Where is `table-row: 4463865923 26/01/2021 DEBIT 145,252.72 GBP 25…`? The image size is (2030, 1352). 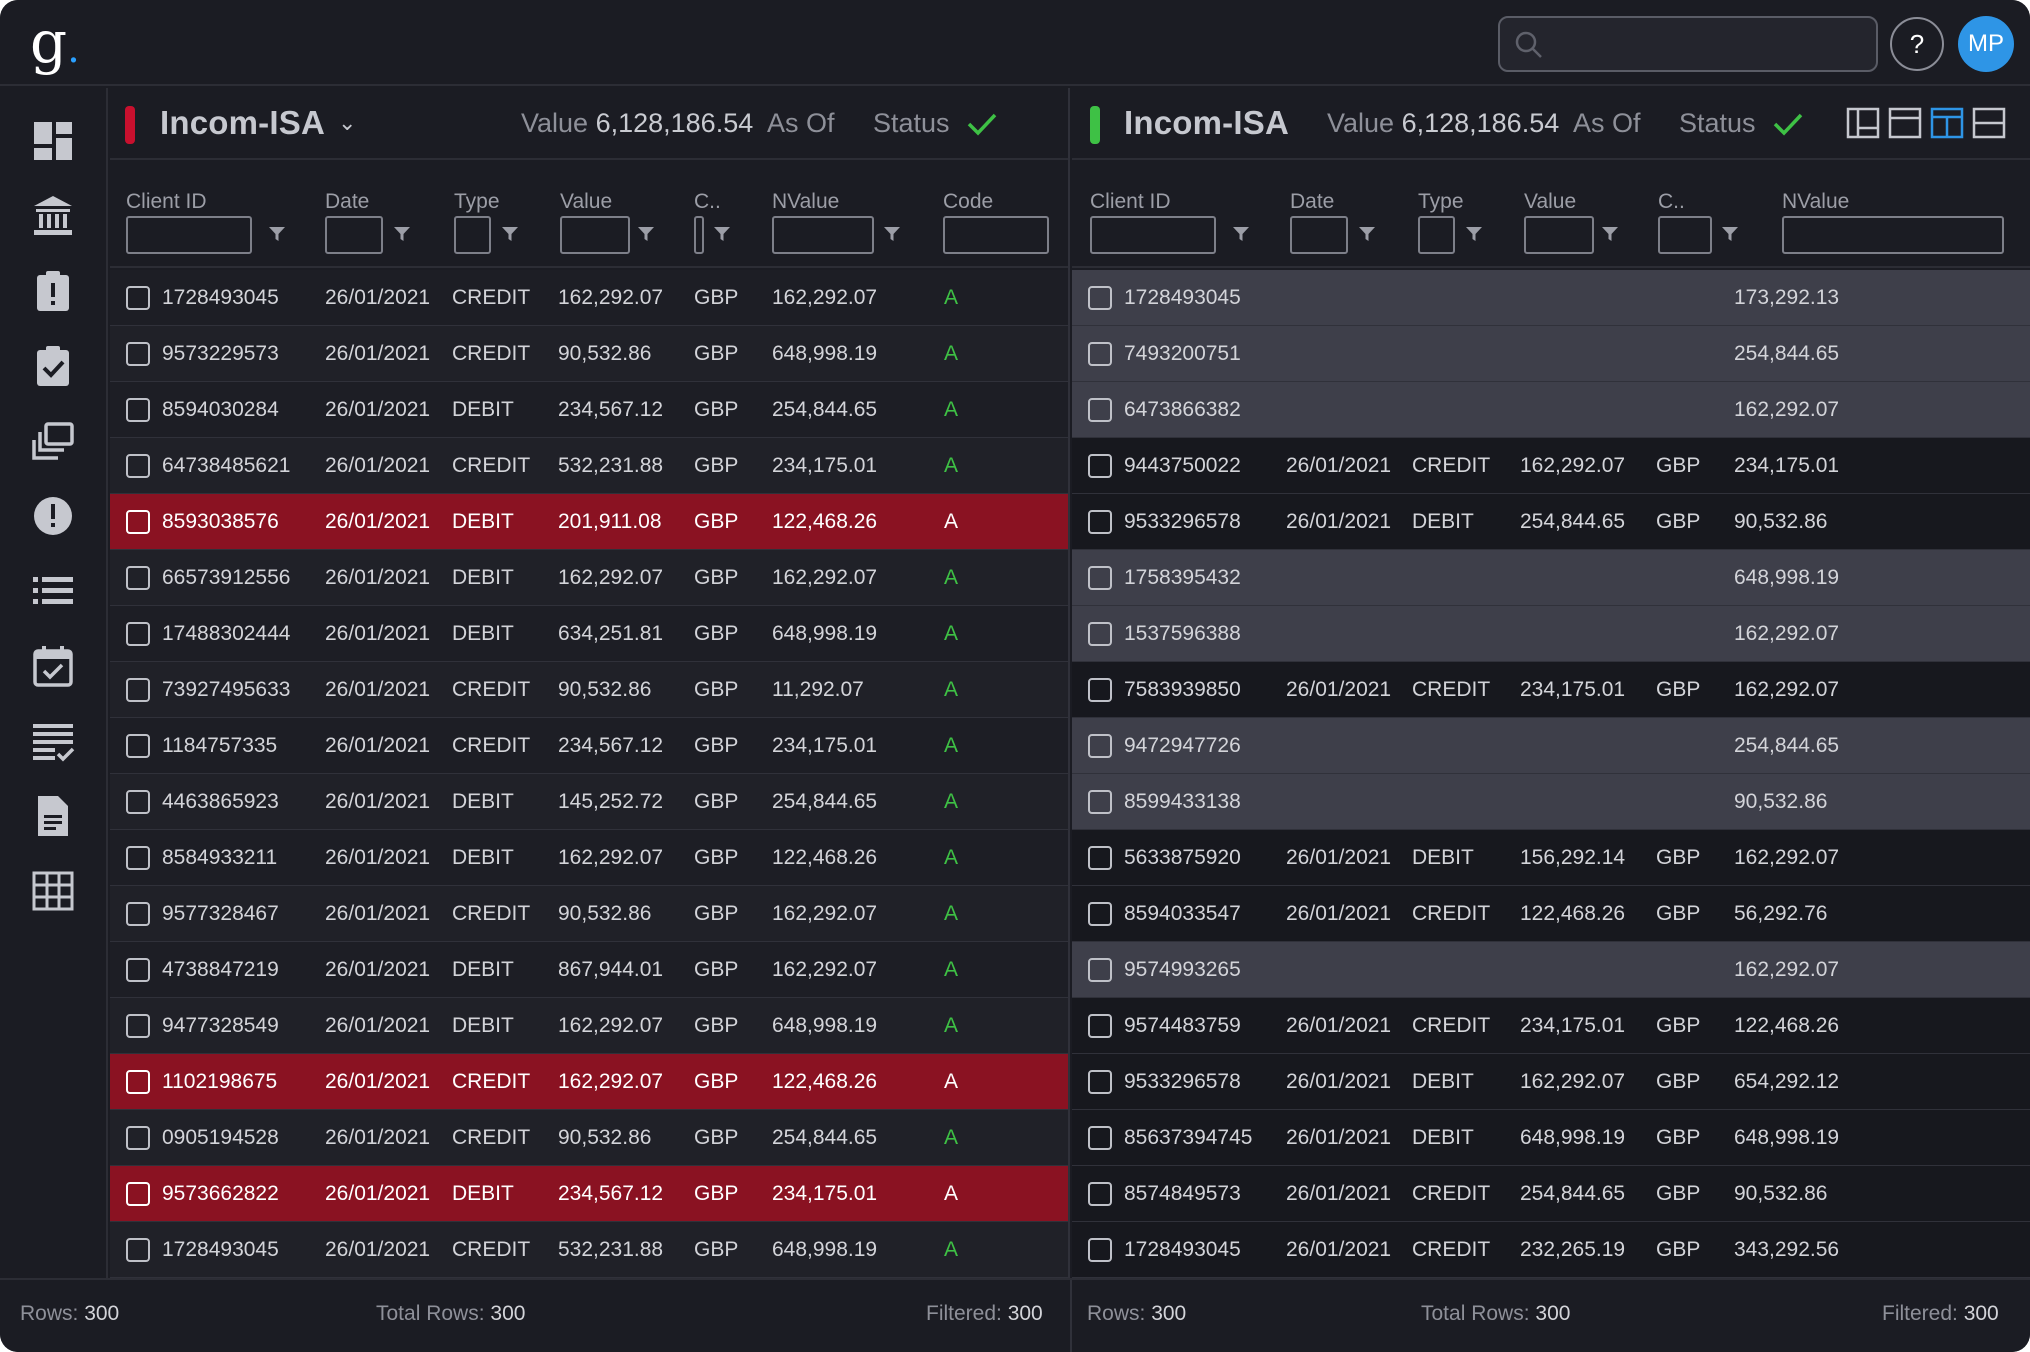
table-row: 4463865923 26/01/2021 DEBIT 145,252.72 GBP 25… is located at coordinates (589, 802).